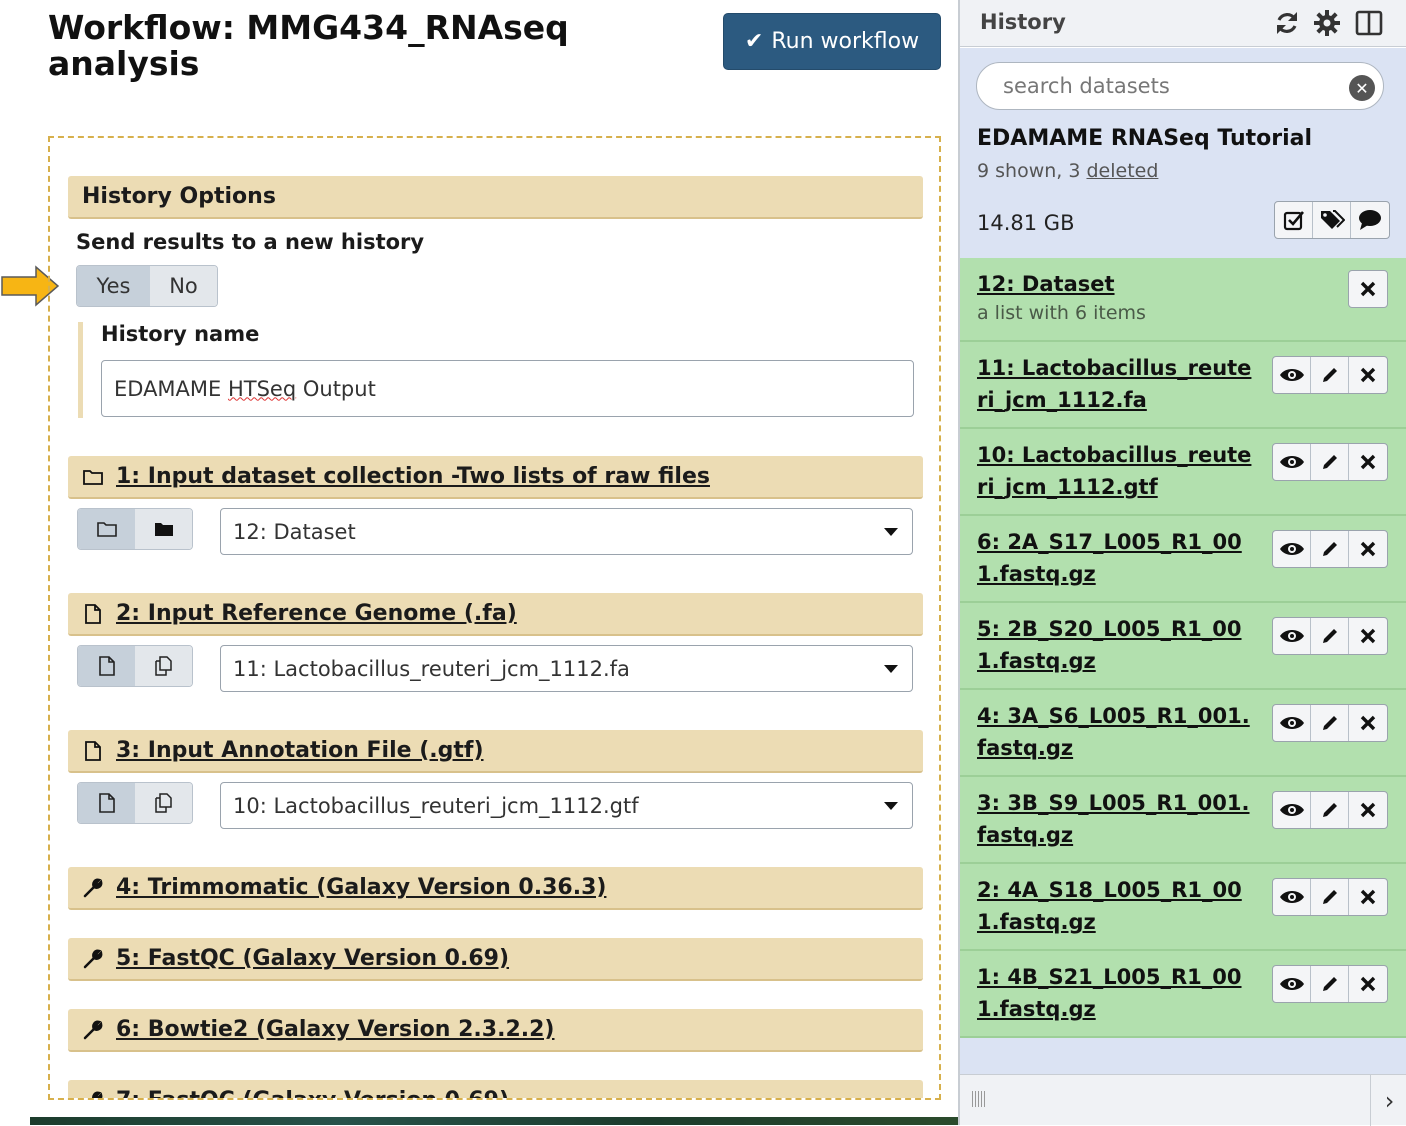 This screenshot has width=1406, height=1126. What do you see at coordinates (1117, 558) in the screenshot?
I see `dataset-title: 6: 2A_S17_L005_R1_001.fastq.gz` at bounding box center [1117, 558].